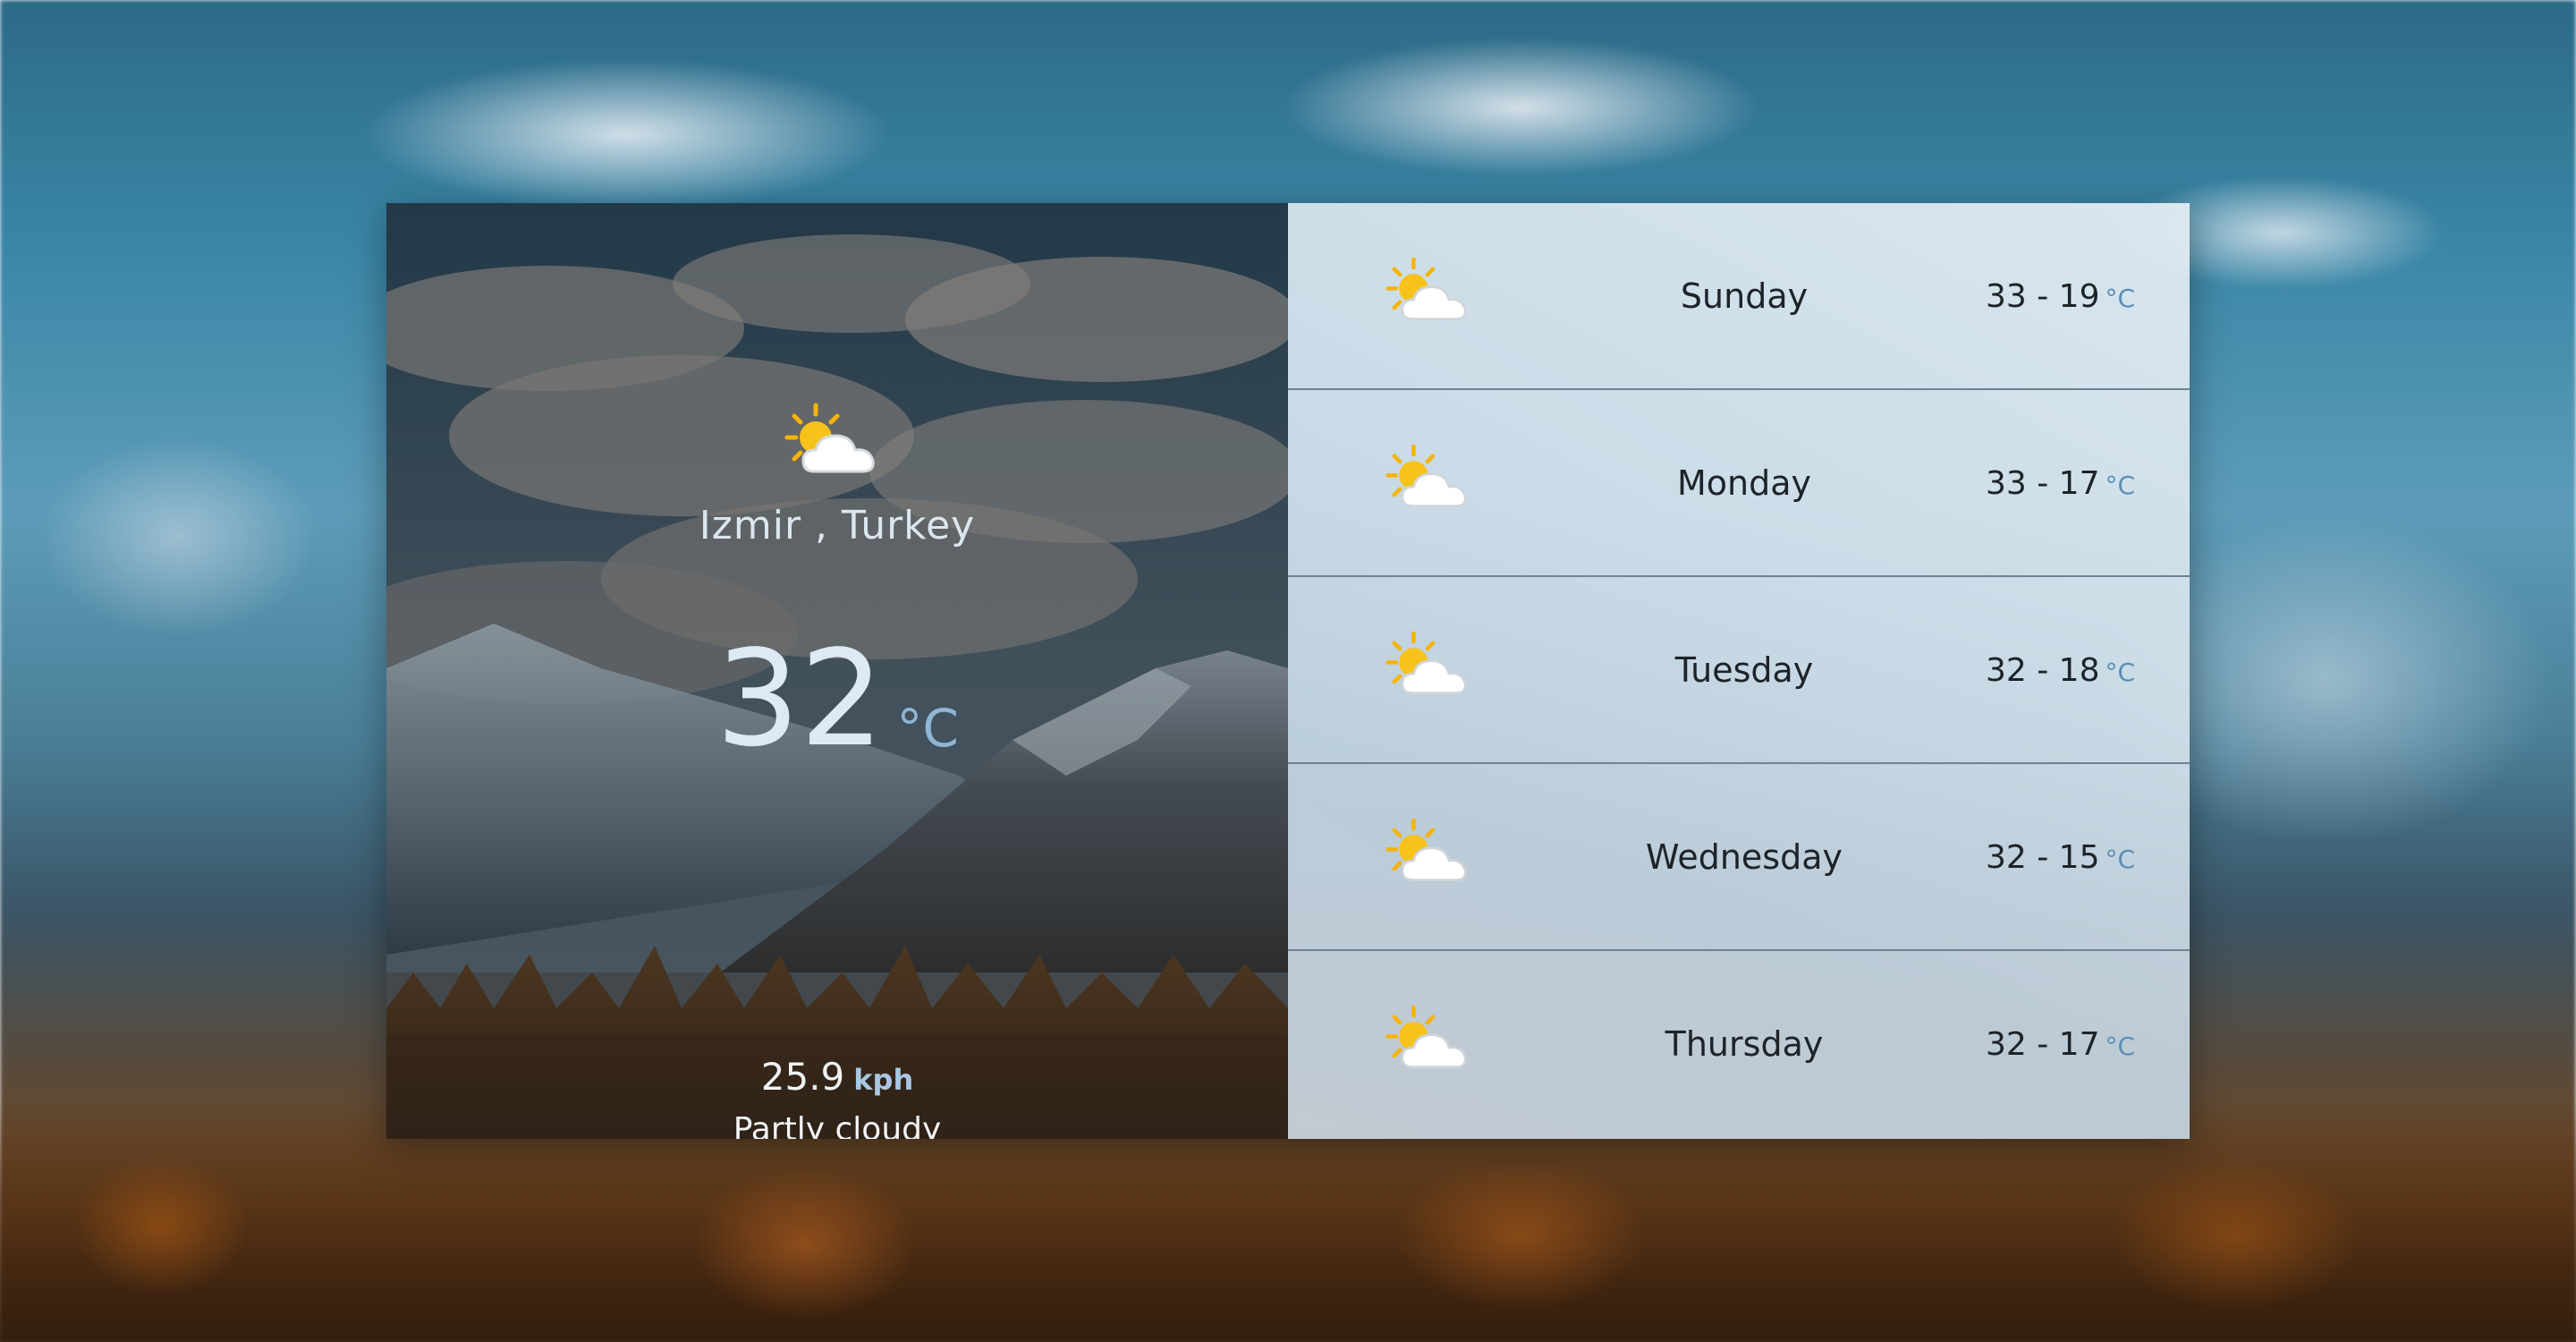  What do you see at coordinates (1744, 857) in the screenshot?
I see `forecast-day: Wednesday` at bounding box center [1744, 857].